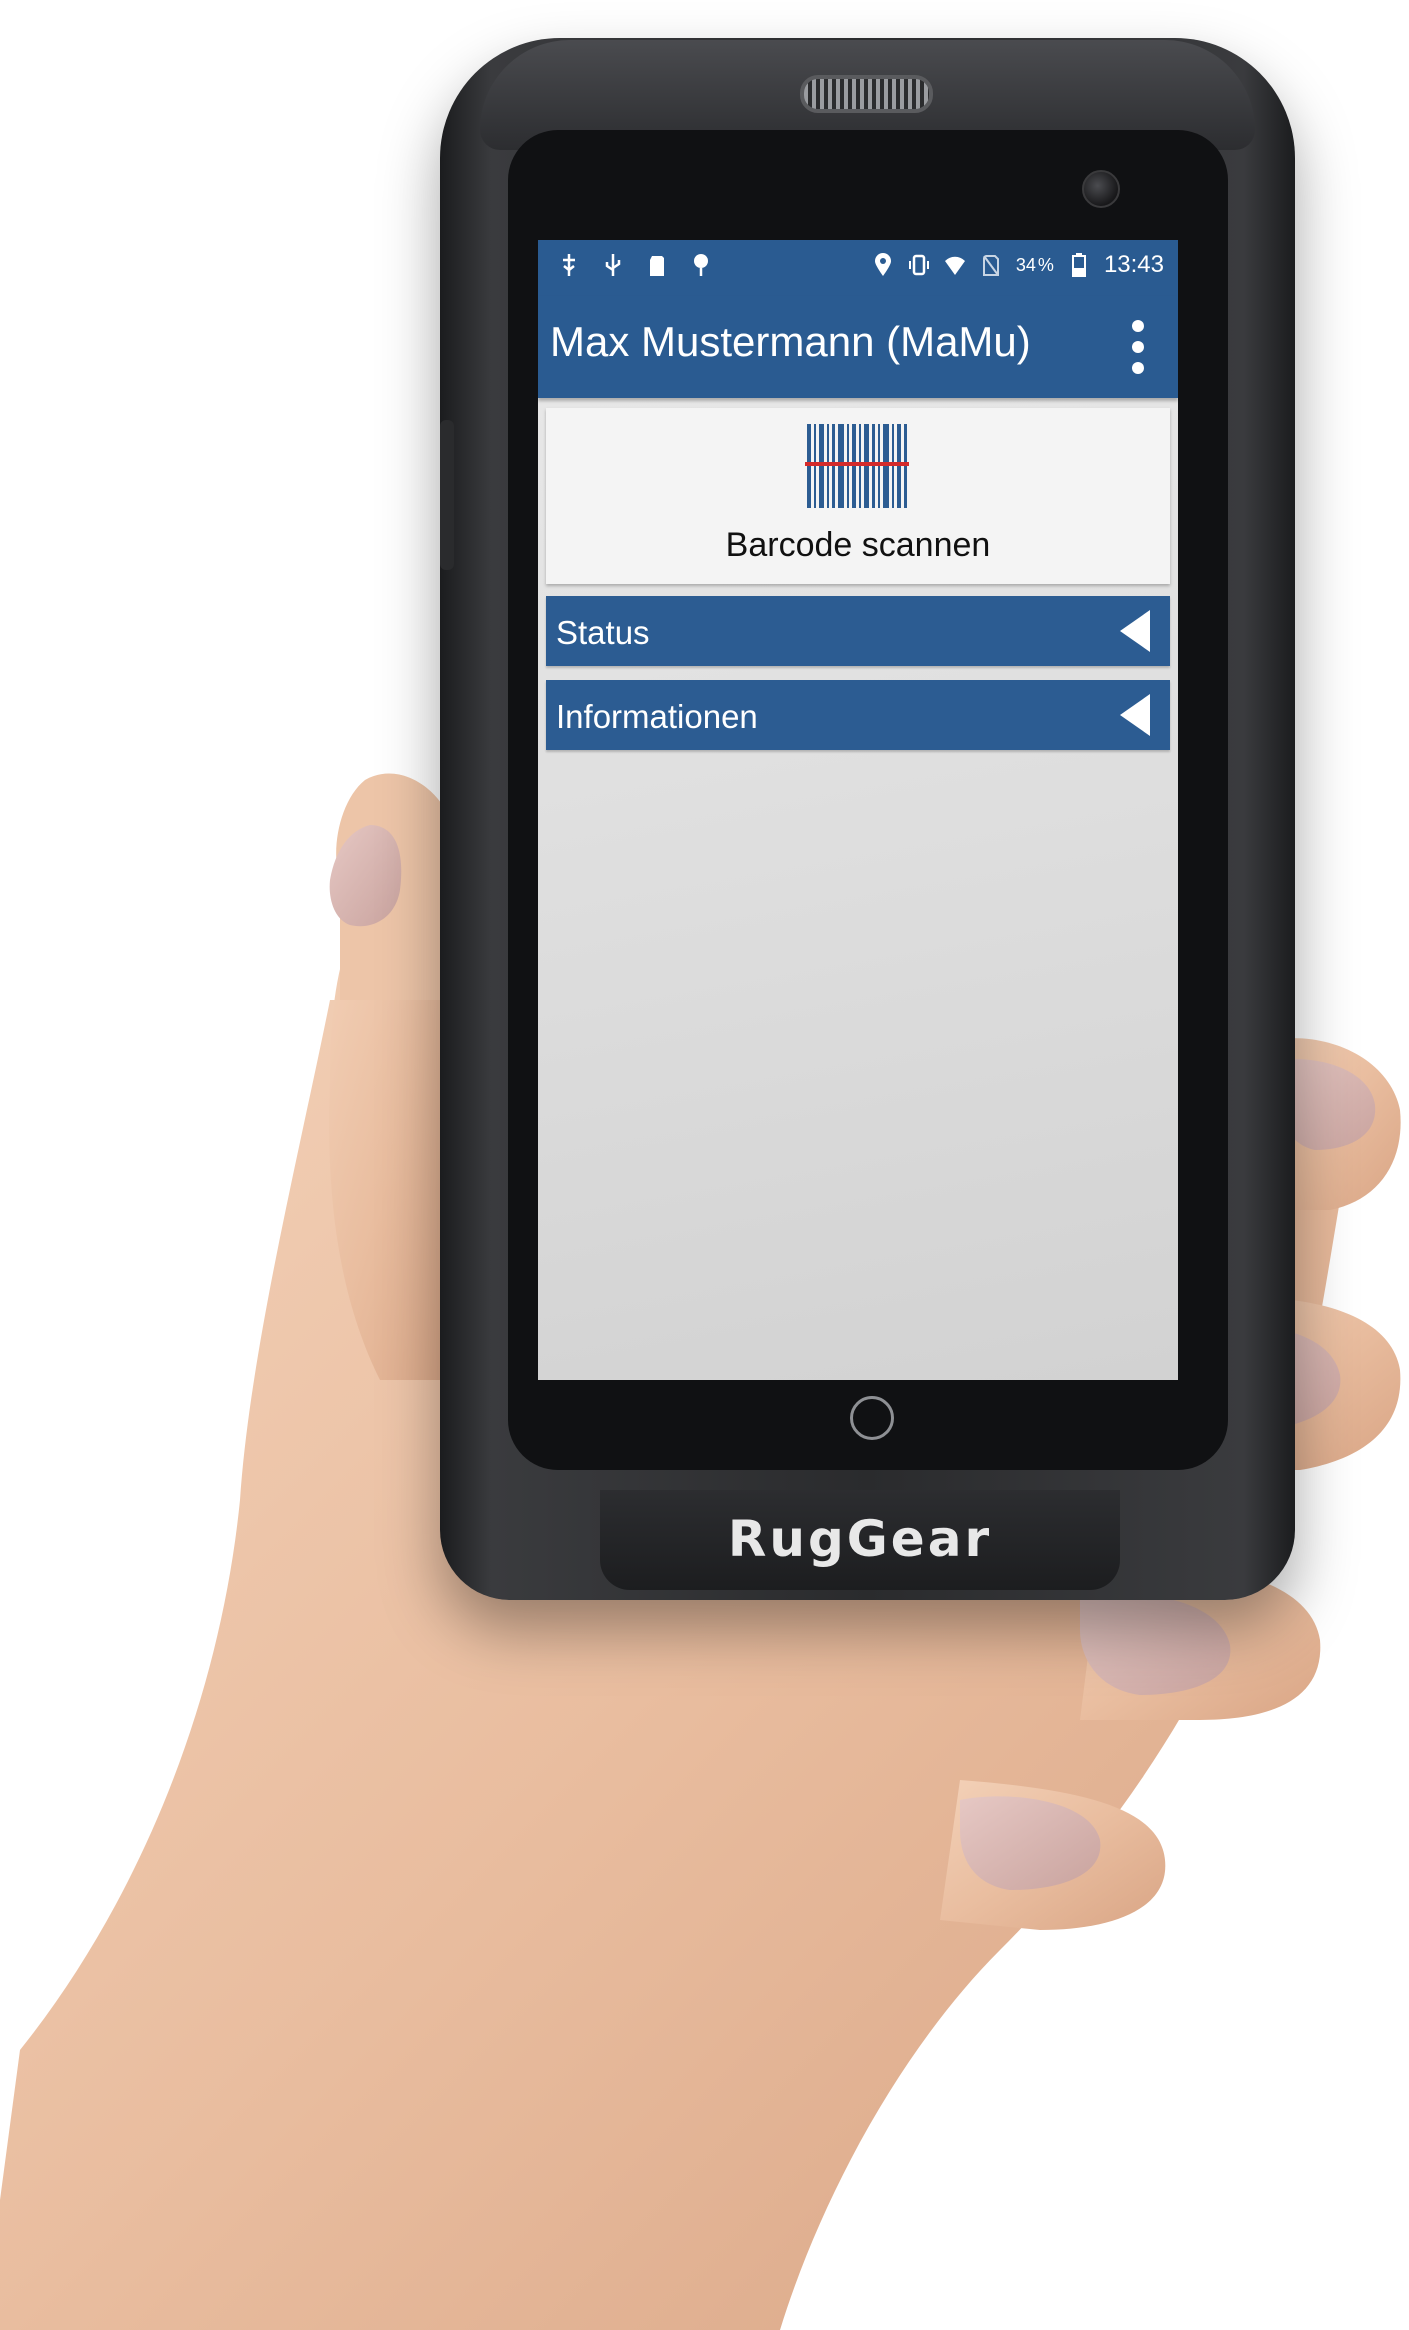 The image size is (1409, 2330). What do you see at coordinates (860, 1539) in the screenshot?
I see `brand-logo: RugGear` at bounding box center [860, 1539].